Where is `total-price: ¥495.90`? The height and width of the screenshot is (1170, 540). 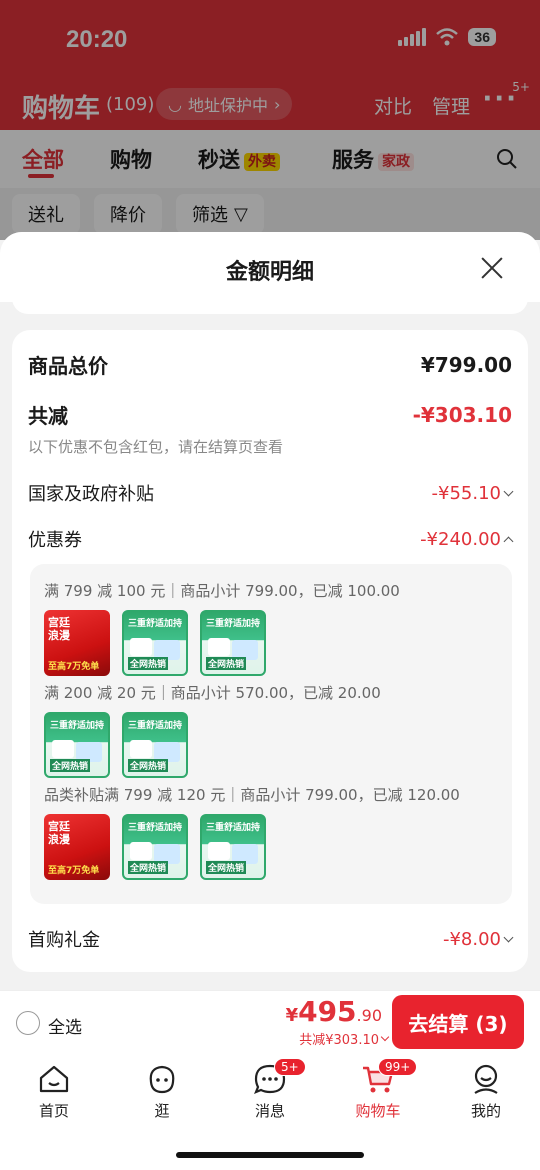 total-price: ¥495.90 is located at coordinates (334, 1011).